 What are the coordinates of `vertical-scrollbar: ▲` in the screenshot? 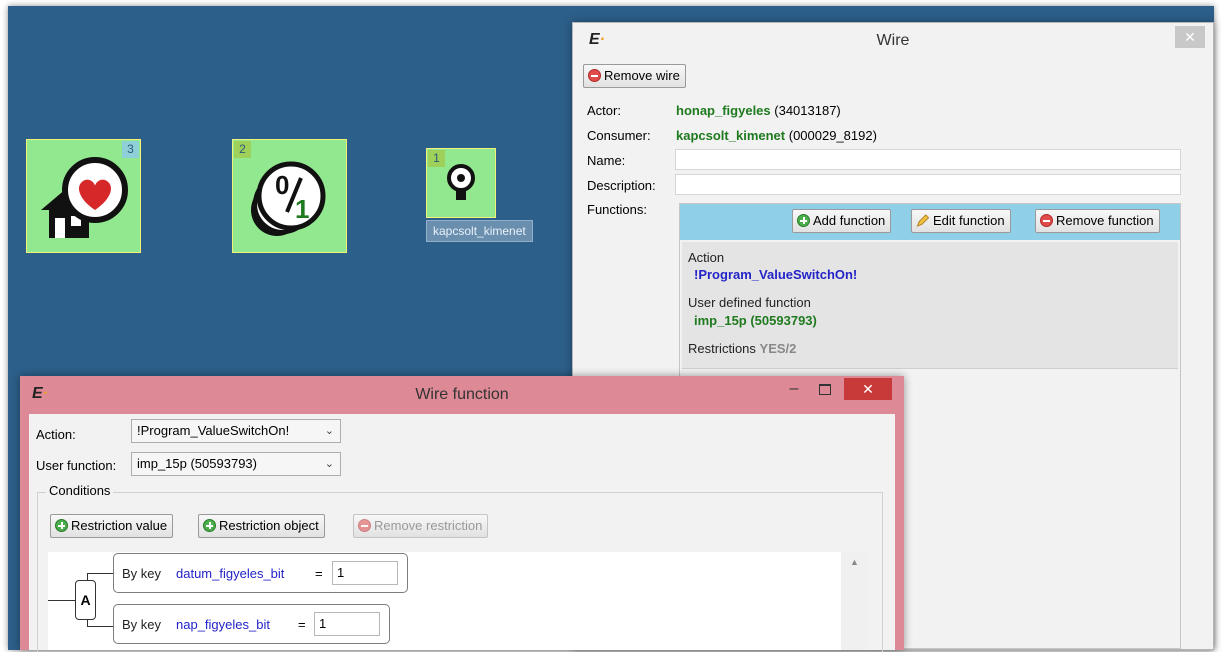 It's located at (854, 601).